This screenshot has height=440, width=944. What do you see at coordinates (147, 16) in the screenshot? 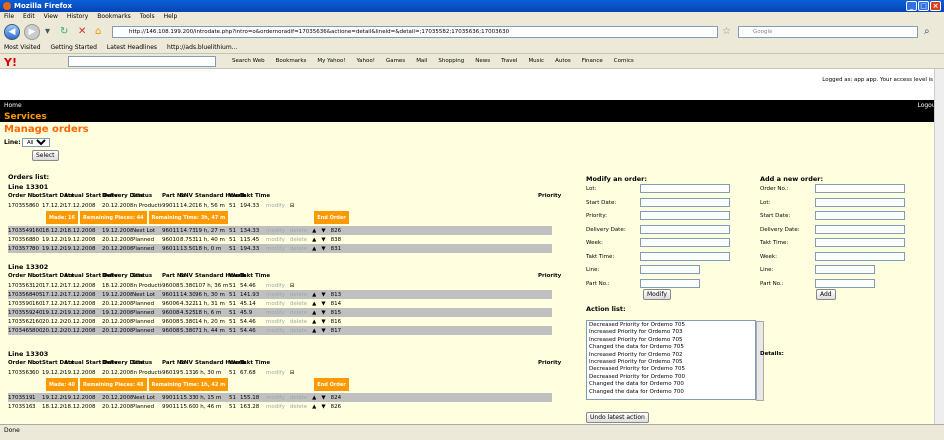
I see `menu-item-tools: Tools` at bounding box center [147, 16].